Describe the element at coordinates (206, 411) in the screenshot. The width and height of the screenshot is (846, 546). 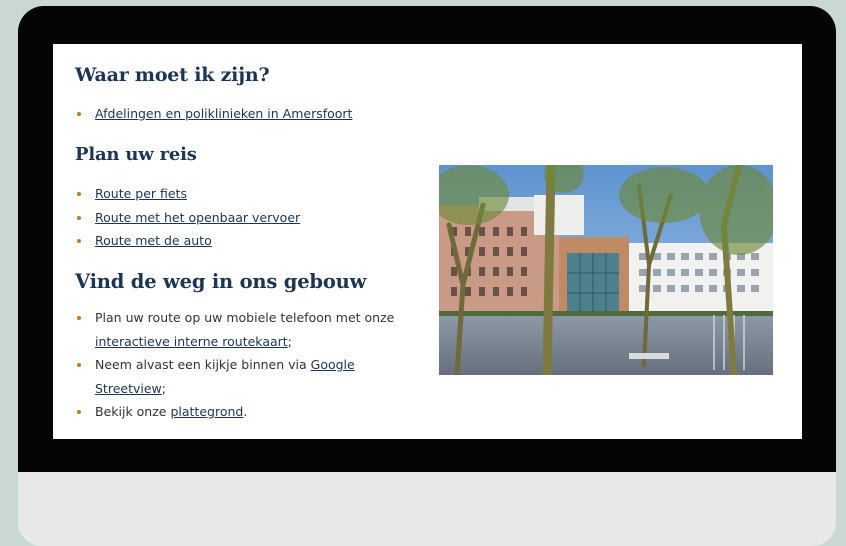
I see `link-floor-plan: plattegrond` at that location.